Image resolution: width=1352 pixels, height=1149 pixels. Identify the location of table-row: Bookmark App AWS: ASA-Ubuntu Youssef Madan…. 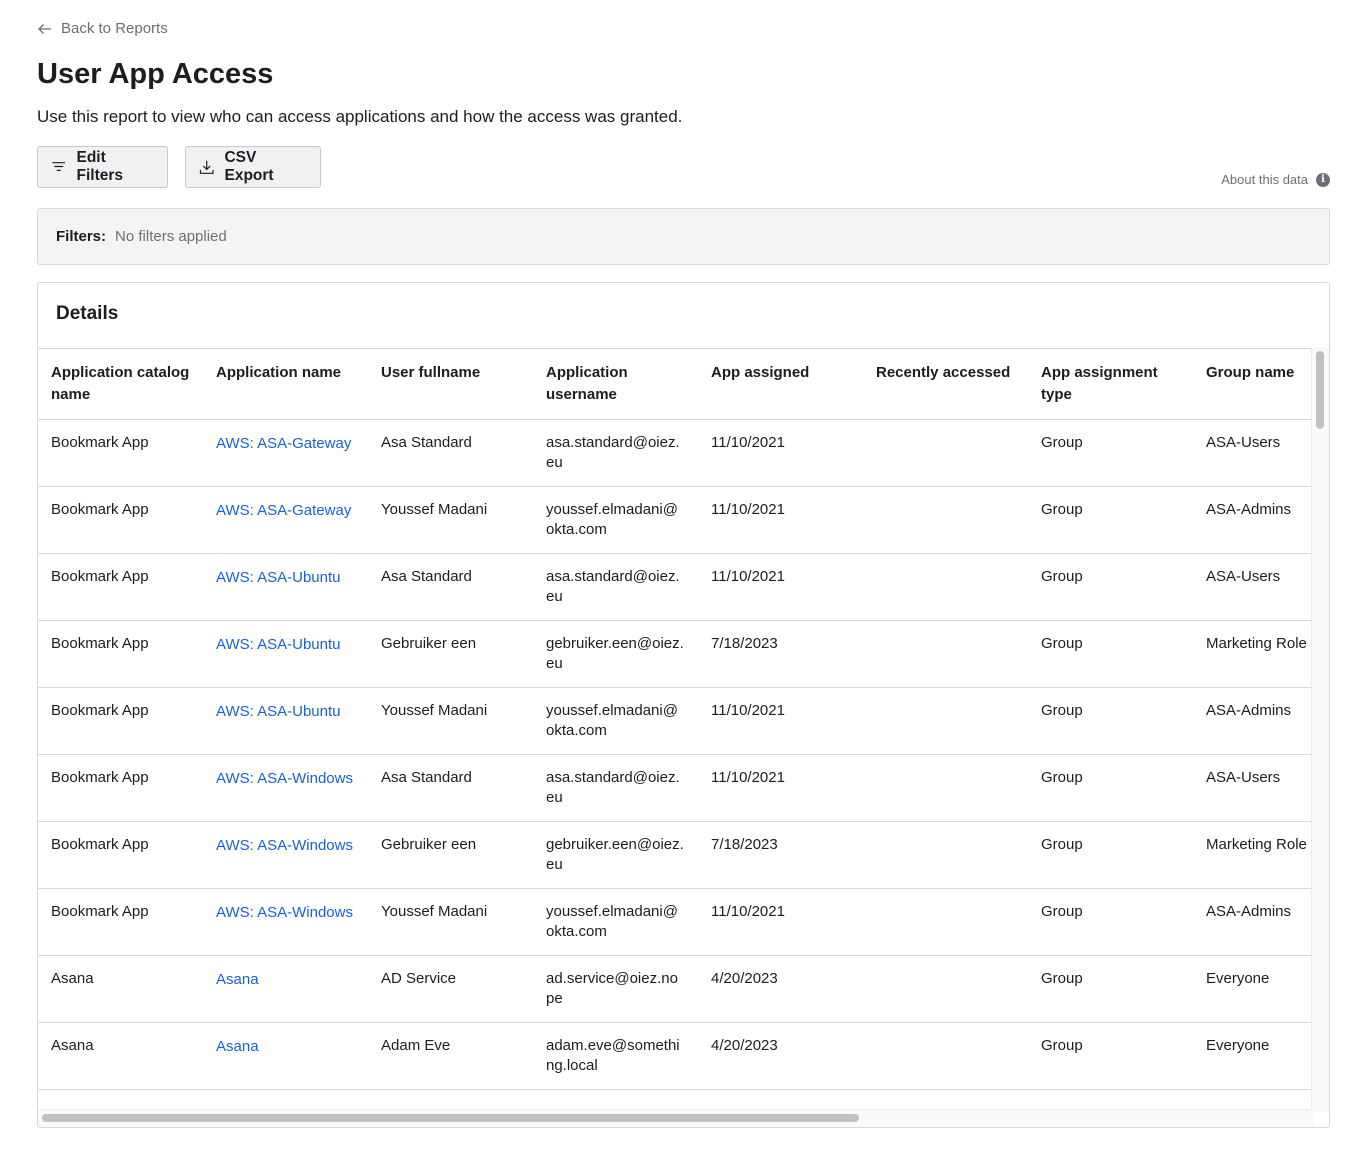
(676, 721).